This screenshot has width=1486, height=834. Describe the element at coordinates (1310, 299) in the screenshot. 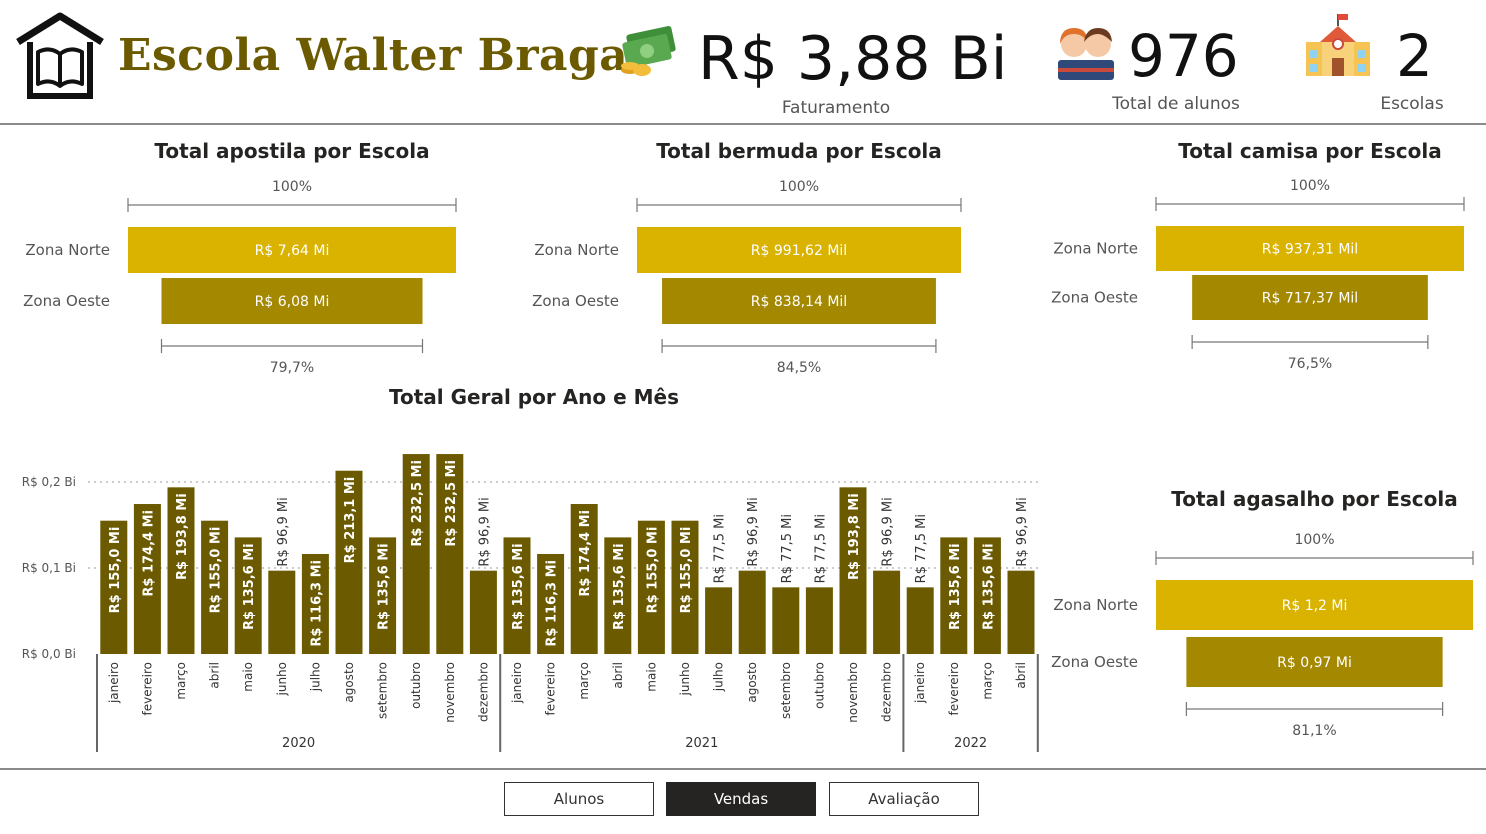

I see `funnel-bar-label: R$ 717,37 Mil` at that location.